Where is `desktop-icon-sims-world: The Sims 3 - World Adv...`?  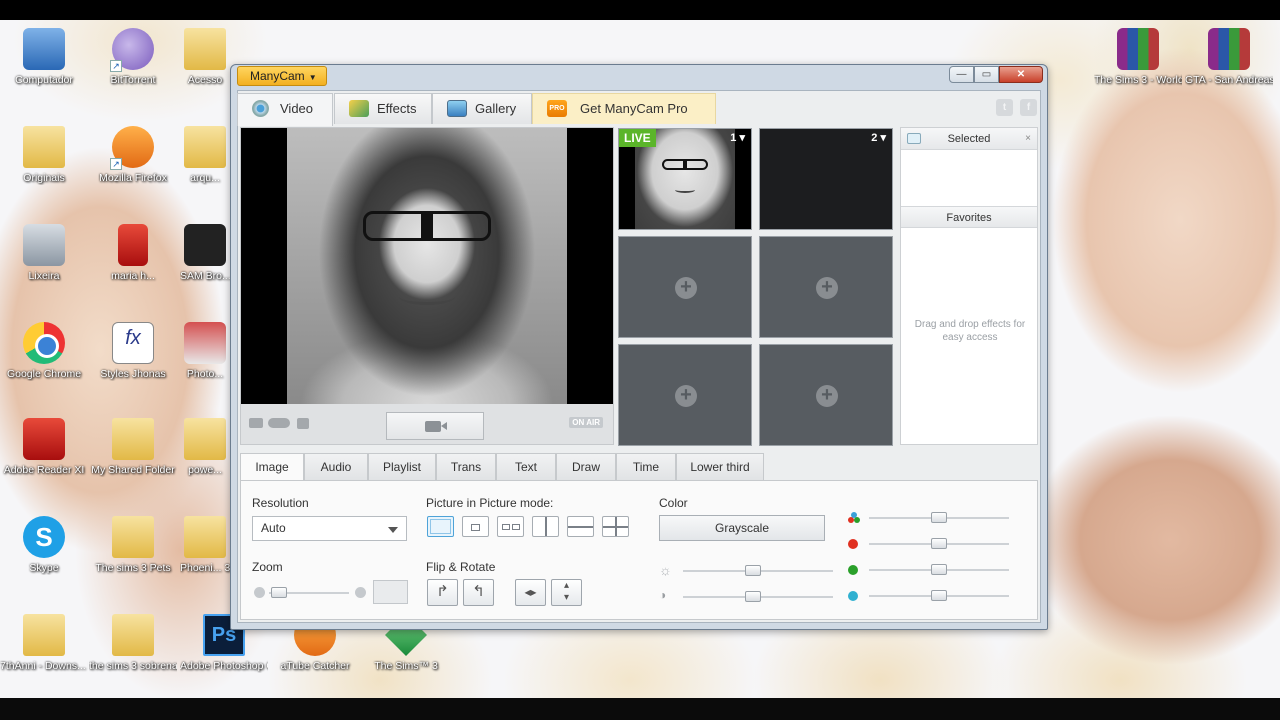
desktop-icon-sims-world: The Sims 3 - World Adv... is located at coordinates (1138, 57).